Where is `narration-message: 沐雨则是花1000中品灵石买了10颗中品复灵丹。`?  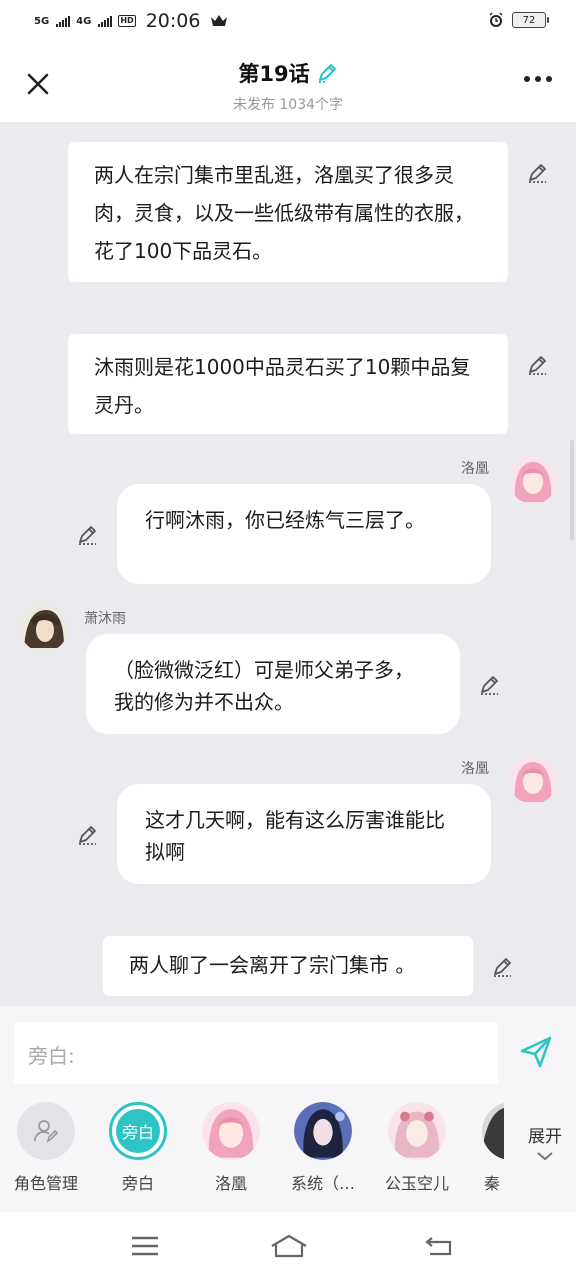
narration-message: 沐雨则是花1000中品灵石买了10颗中品复灵丹。 is located at coordinates (288, 384).